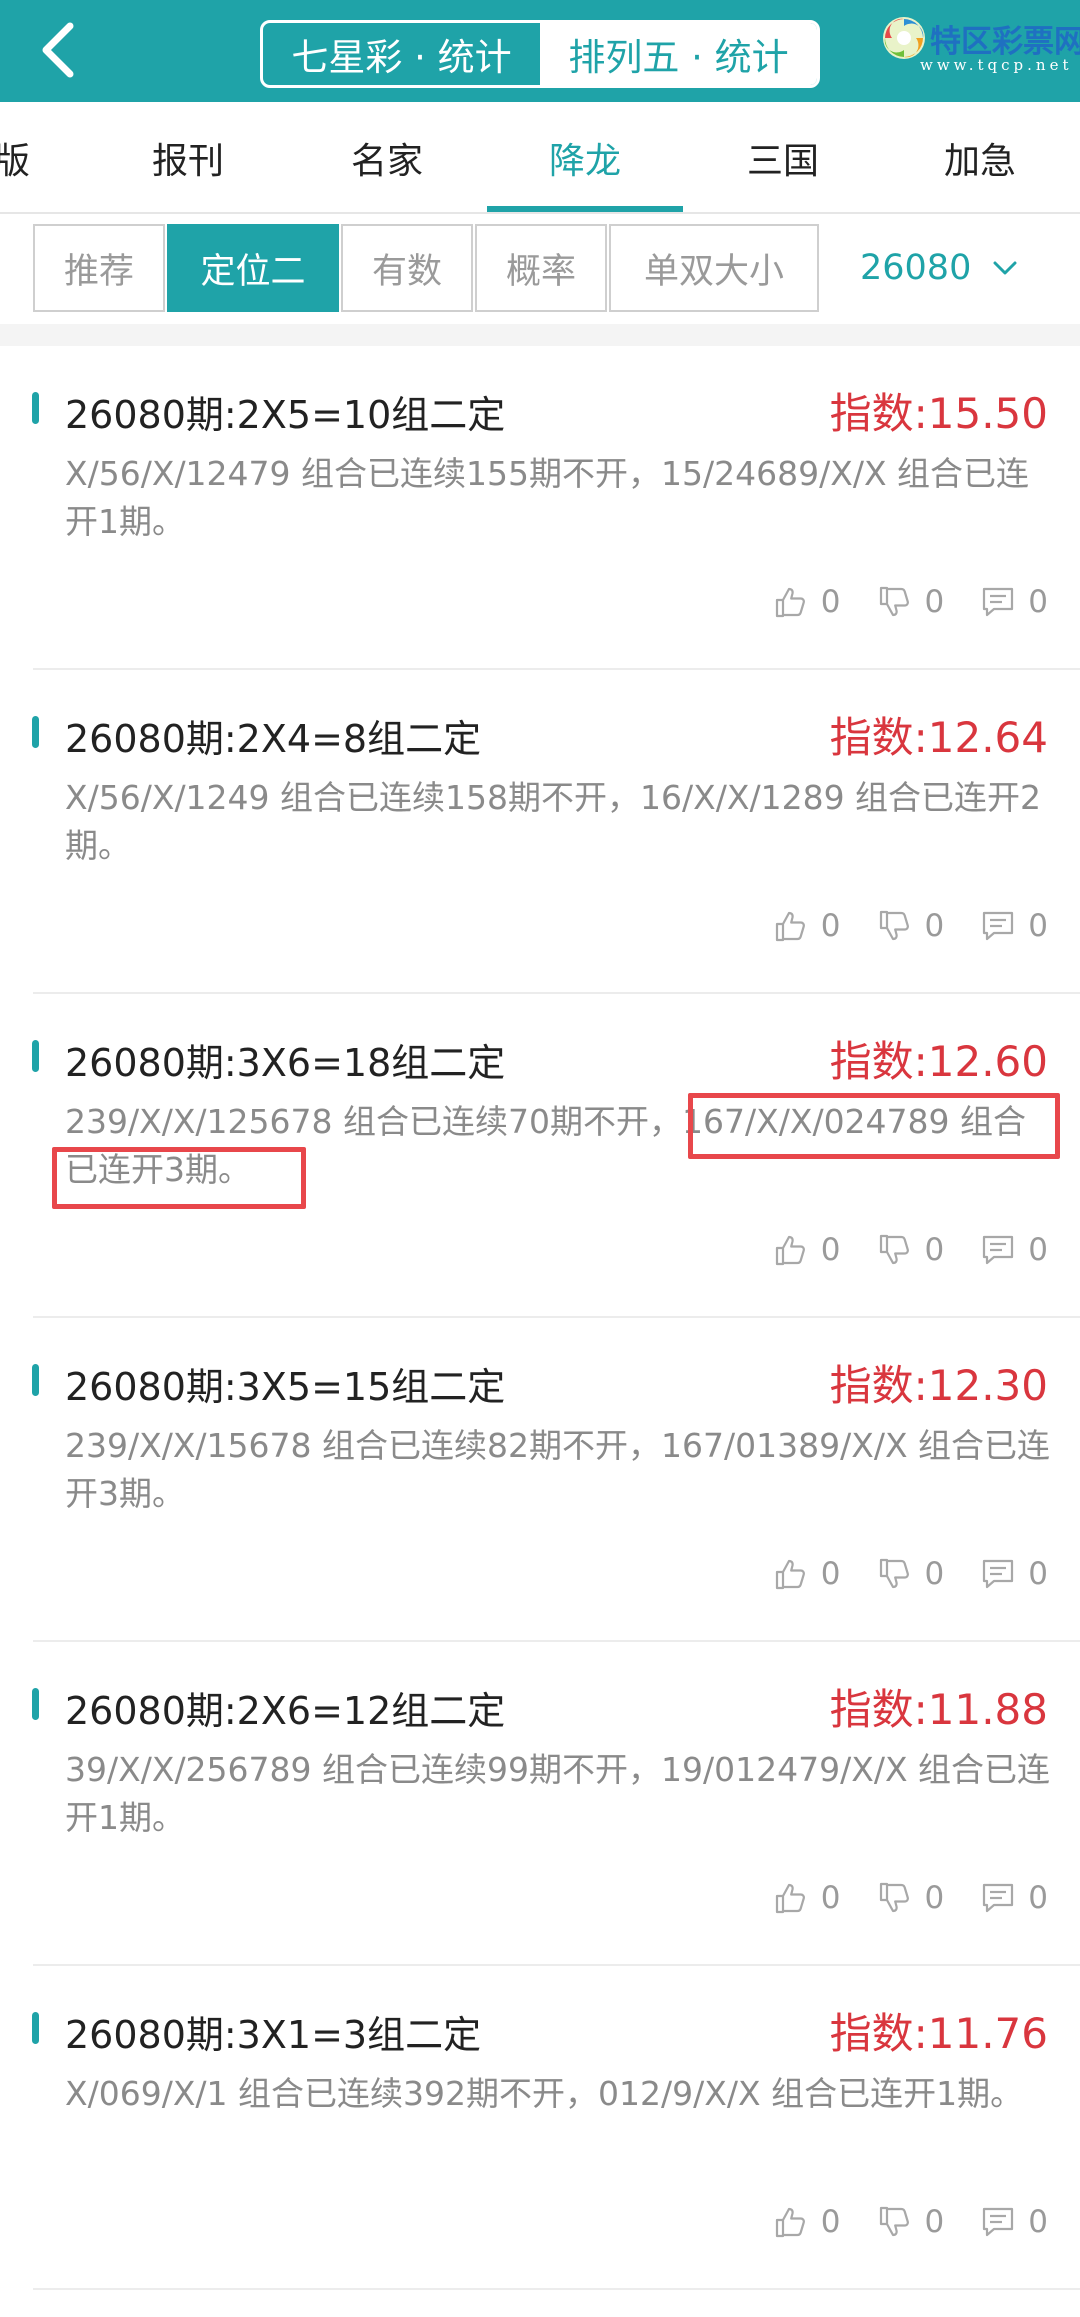 The image size is (1080, 2317). I want to click on logo-swirl-icon, so click(904, 38).